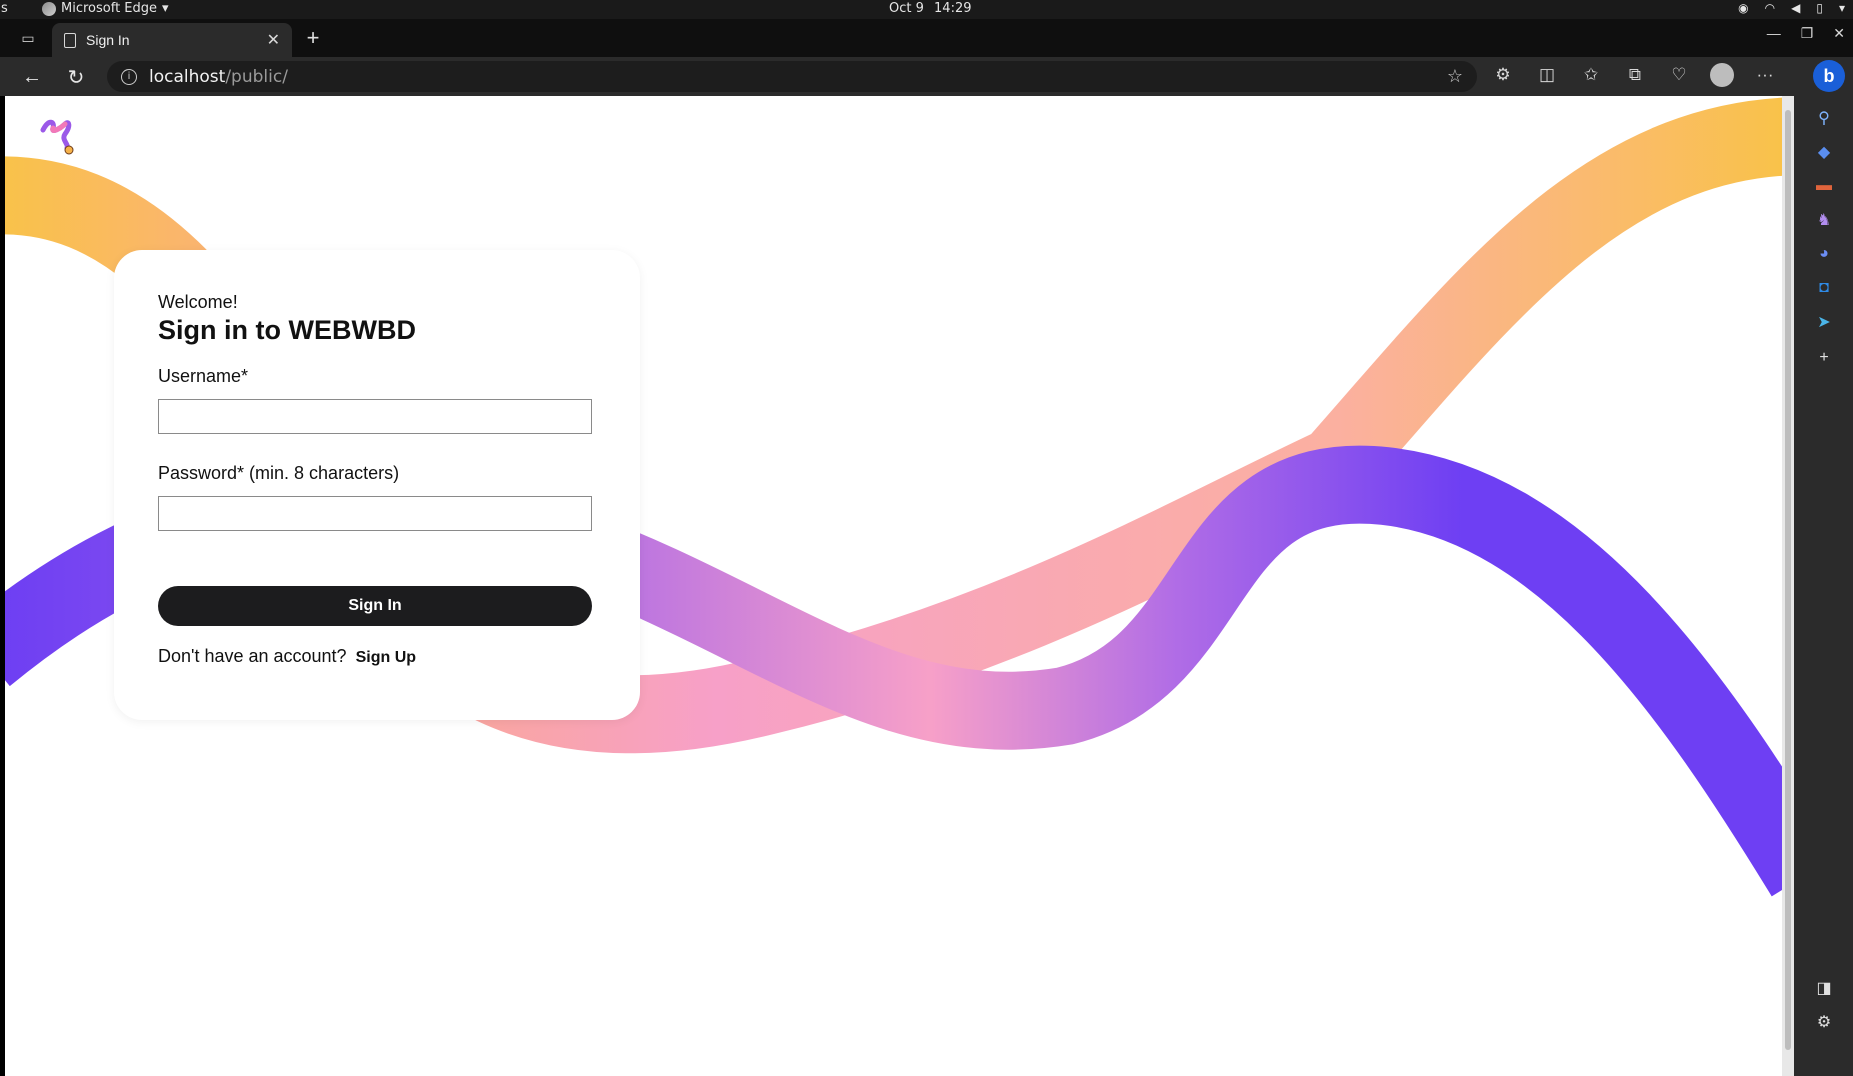 This screenshot has width=1853, height=1076. Describe the element at coordinates (906, 8) in the screenshot. I see `date-text: Oct 9` at that location.